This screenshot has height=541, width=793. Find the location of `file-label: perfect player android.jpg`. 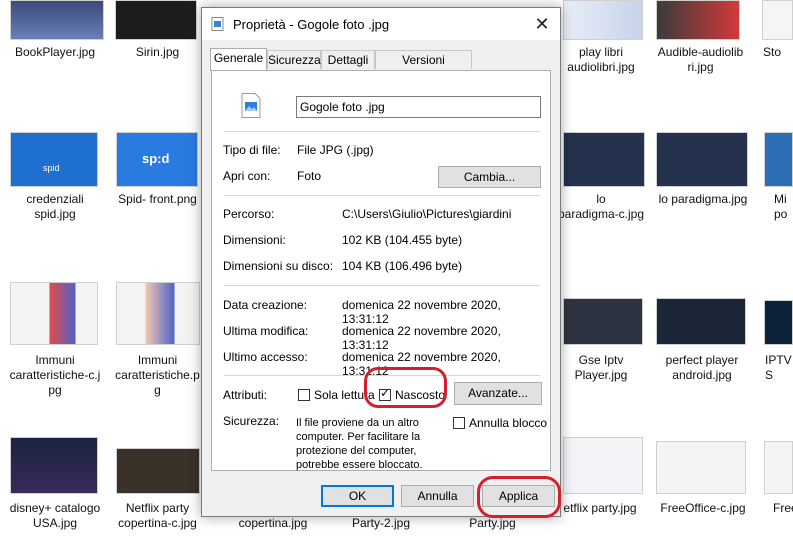

file-label: perfect player android.jpg is located at coordinates (702, 368).